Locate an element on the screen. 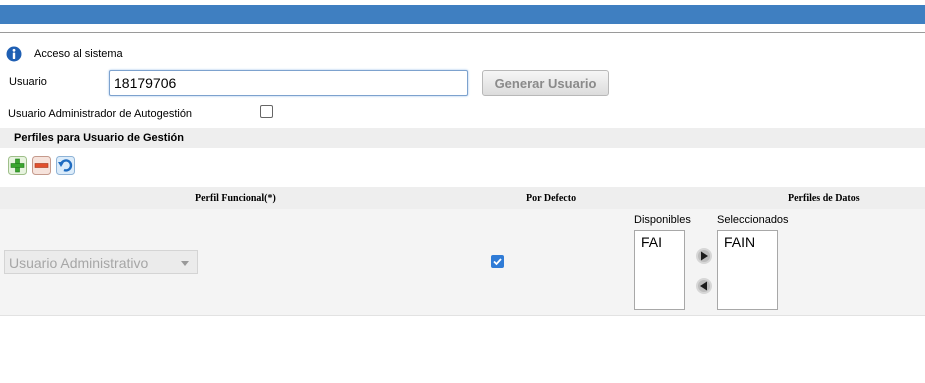 The image size is (925, 383). column-perfil-funcional: Perfil Funcional(*) is located at coordinates (235, 198).